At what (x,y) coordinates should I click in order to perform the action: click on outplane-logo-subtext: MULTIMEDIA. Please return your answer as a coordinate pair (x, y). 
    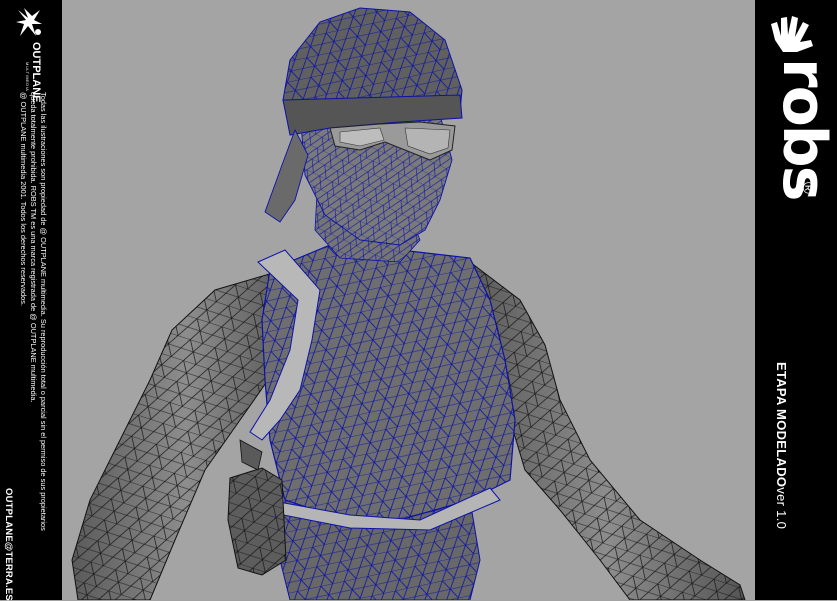
    Looking at the image, I should click on (27, 77).